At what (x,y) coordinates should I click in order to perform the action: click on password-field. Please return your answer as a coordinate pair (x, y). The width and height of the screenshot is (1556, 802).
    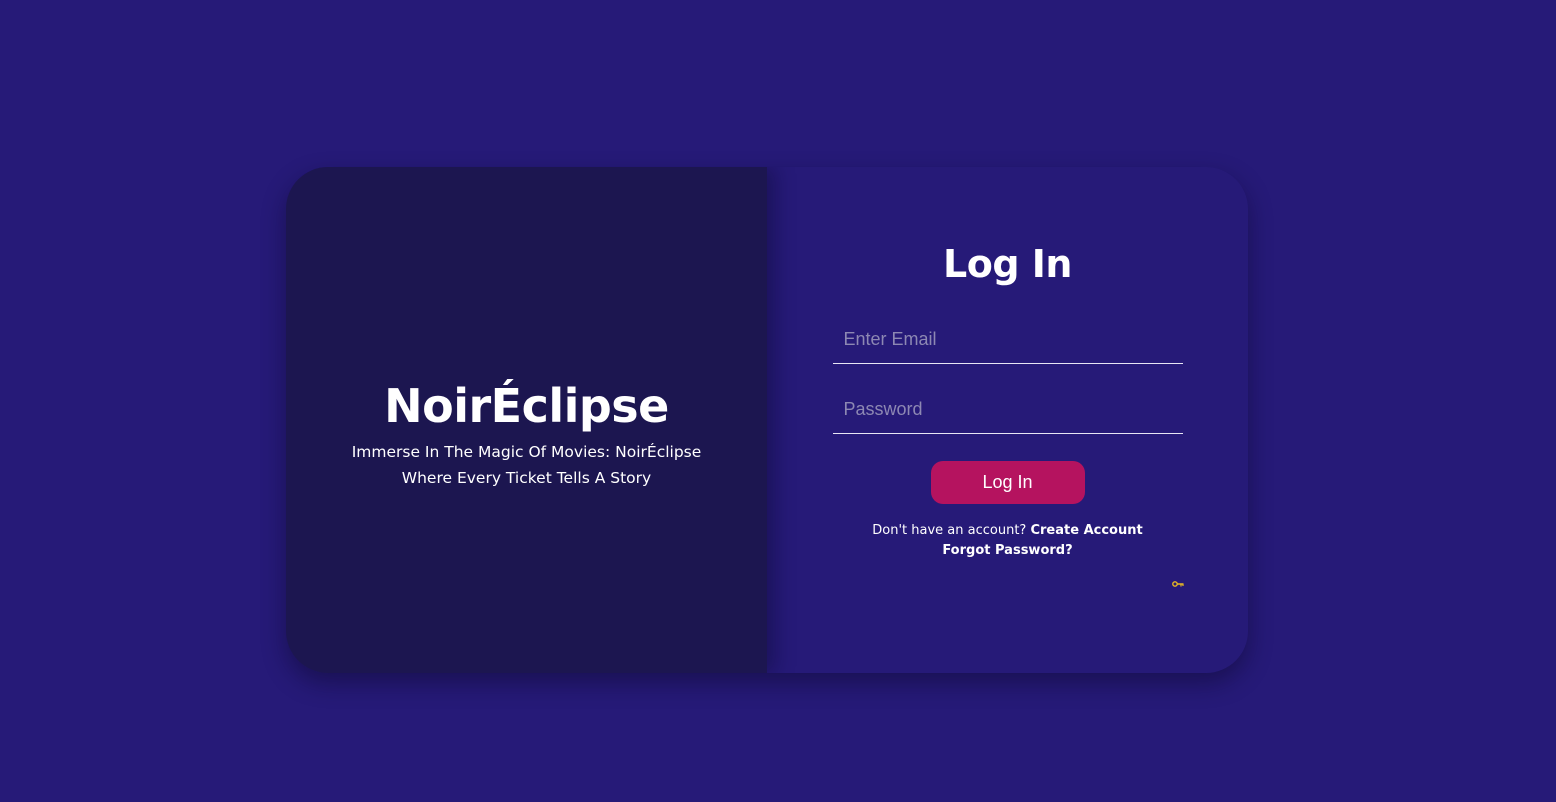
    Looking at the image, I should click on (1007, 410).